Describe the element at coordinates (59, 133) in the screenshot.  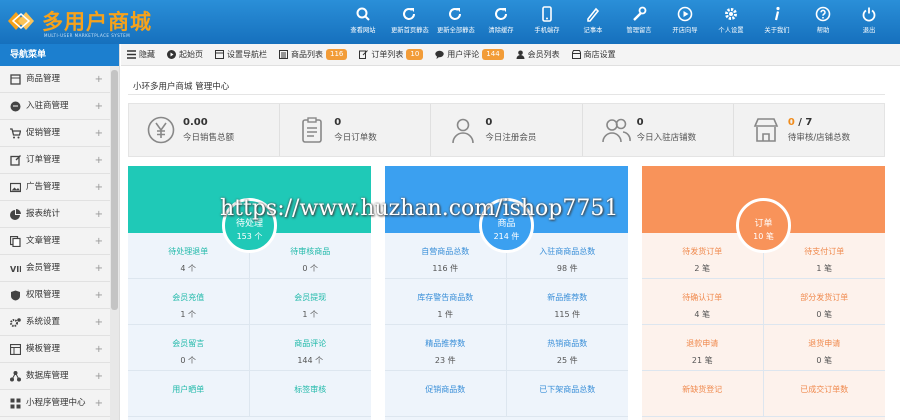
I see `sidebar-item-promotion: 促销管理 +` at that location.